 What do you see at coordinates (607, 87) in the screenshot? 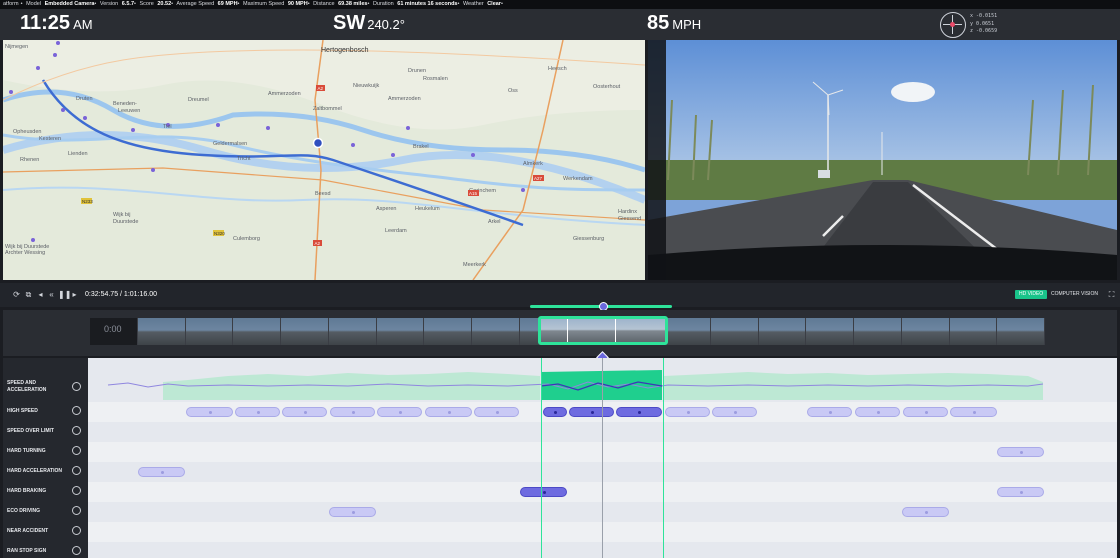
I see `svg-text: Oosterhout` at bounding box center [607, 87].